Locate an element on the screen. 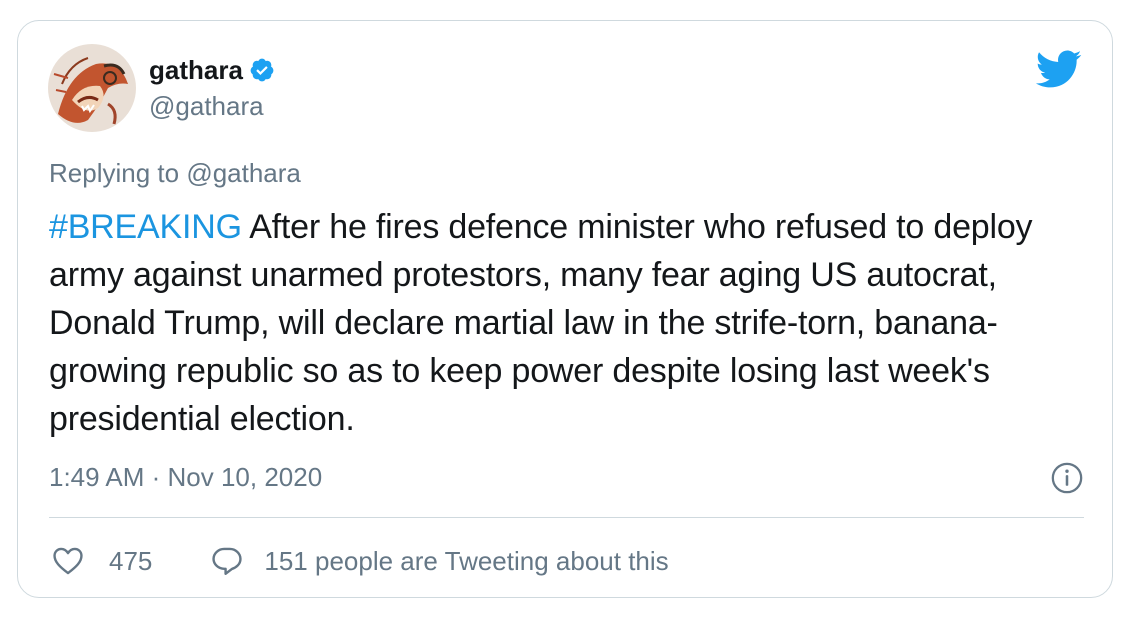 This screenshot has width=1140, height=618. speech-bubble-icon is located at coordinates (227, 561).